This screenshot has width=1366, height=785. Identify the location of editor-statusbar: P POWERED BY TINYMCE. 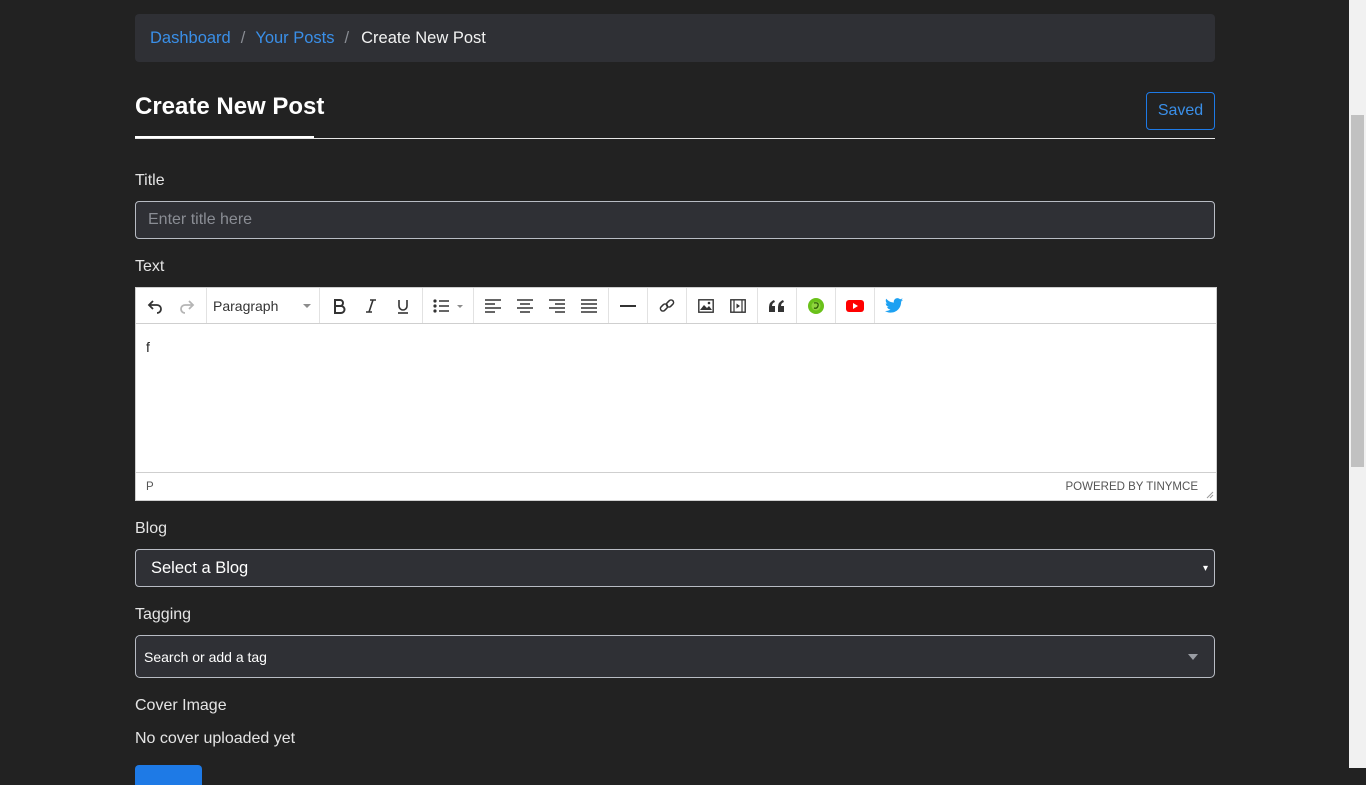
(676, 486).